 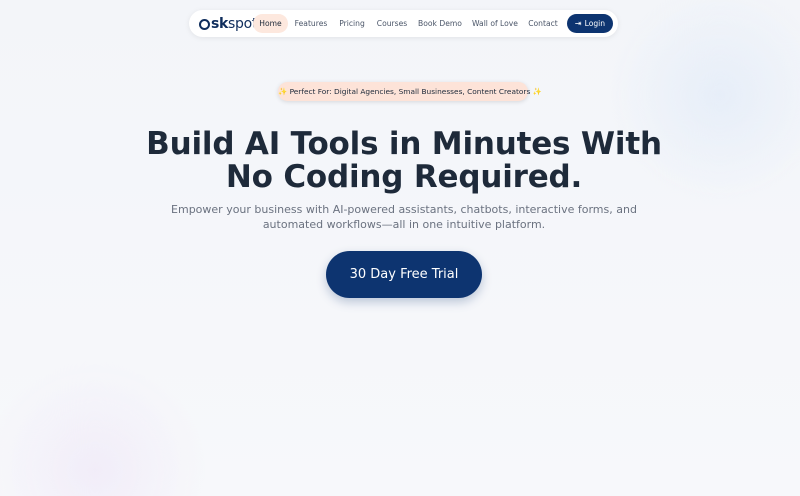 What do you see at coordinates (311, 23) in the screenshot?
I see `nav-item-features: Features` at bounding box center [311, 23].